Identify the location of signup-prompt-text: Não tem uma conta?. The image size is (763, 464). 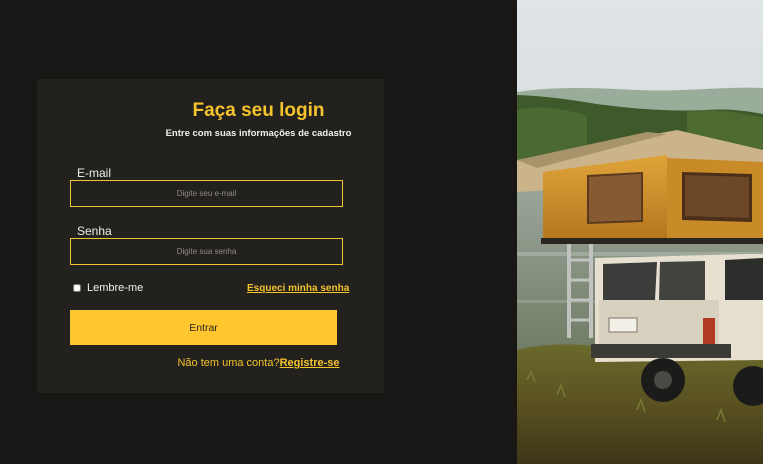
(228, 363).